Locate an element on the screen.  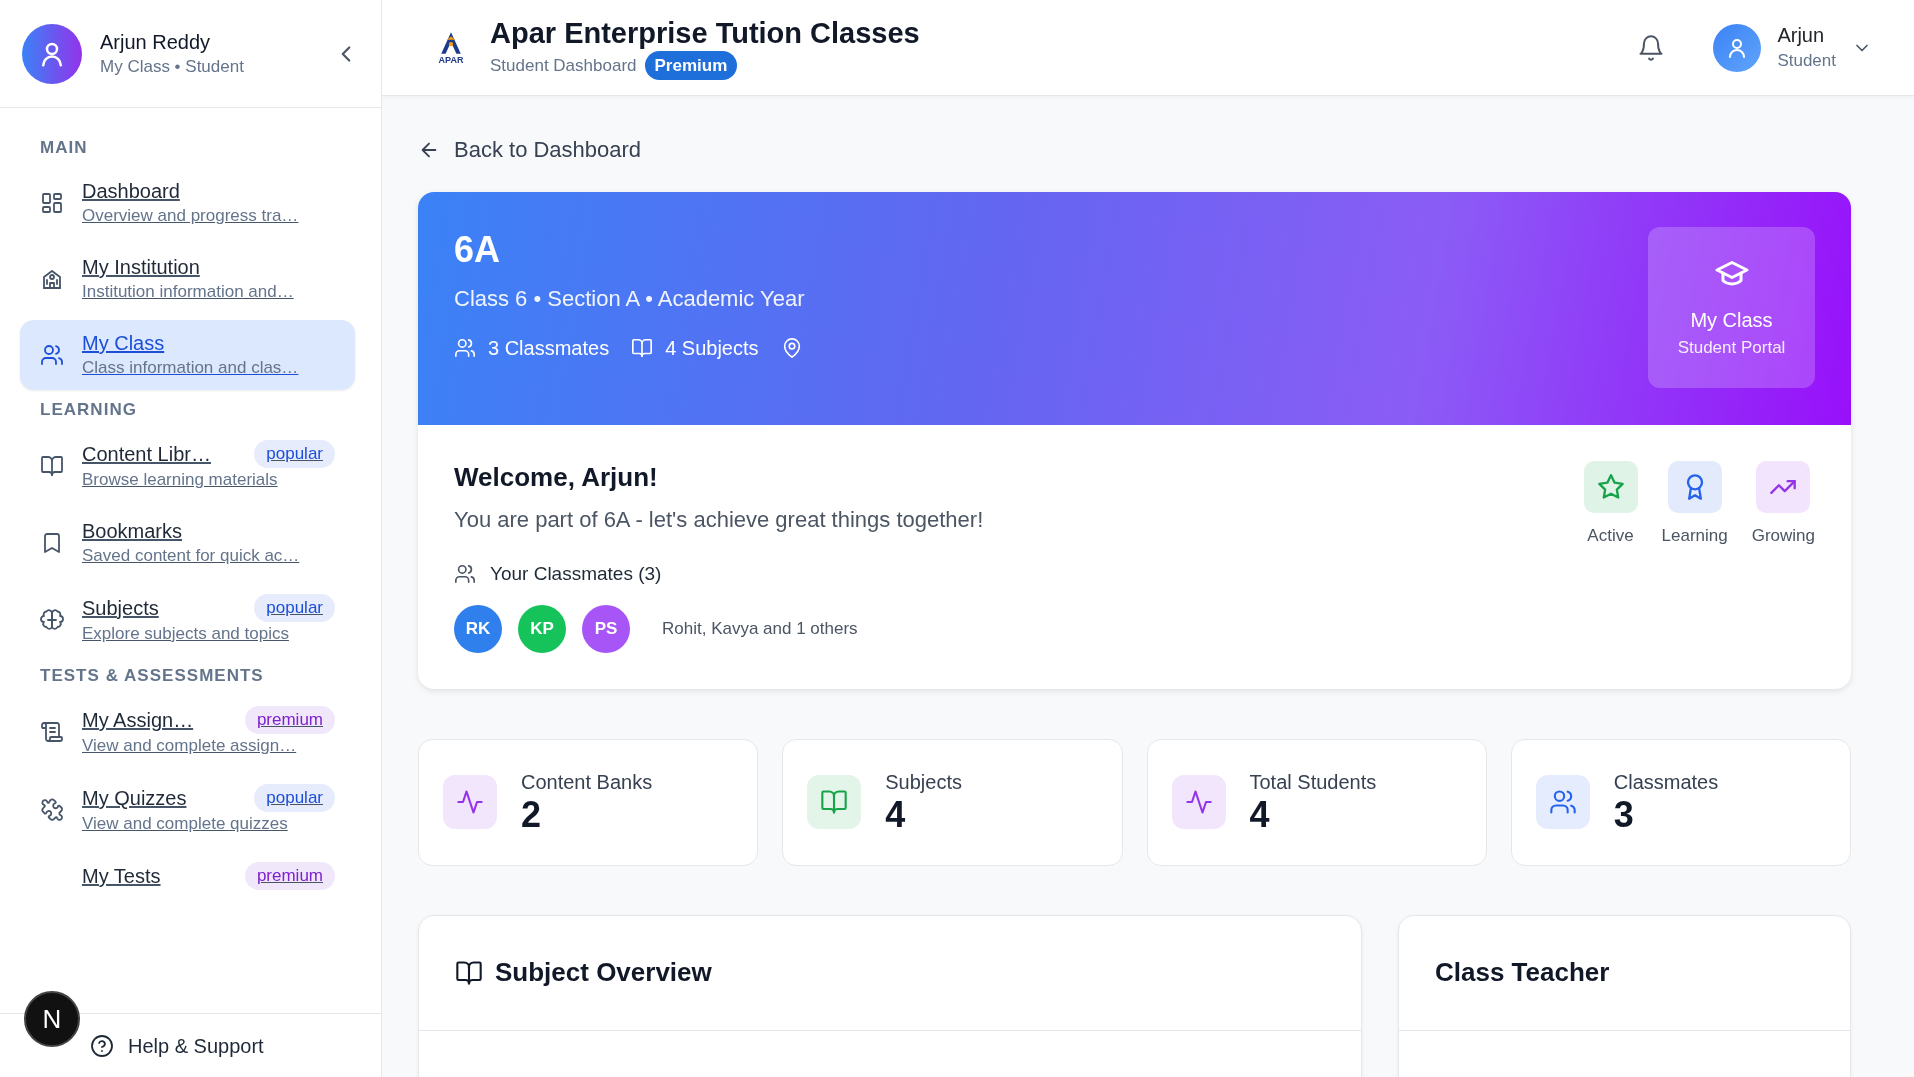
panel-title: Class Teacher is located at coordinates (1522, 972).